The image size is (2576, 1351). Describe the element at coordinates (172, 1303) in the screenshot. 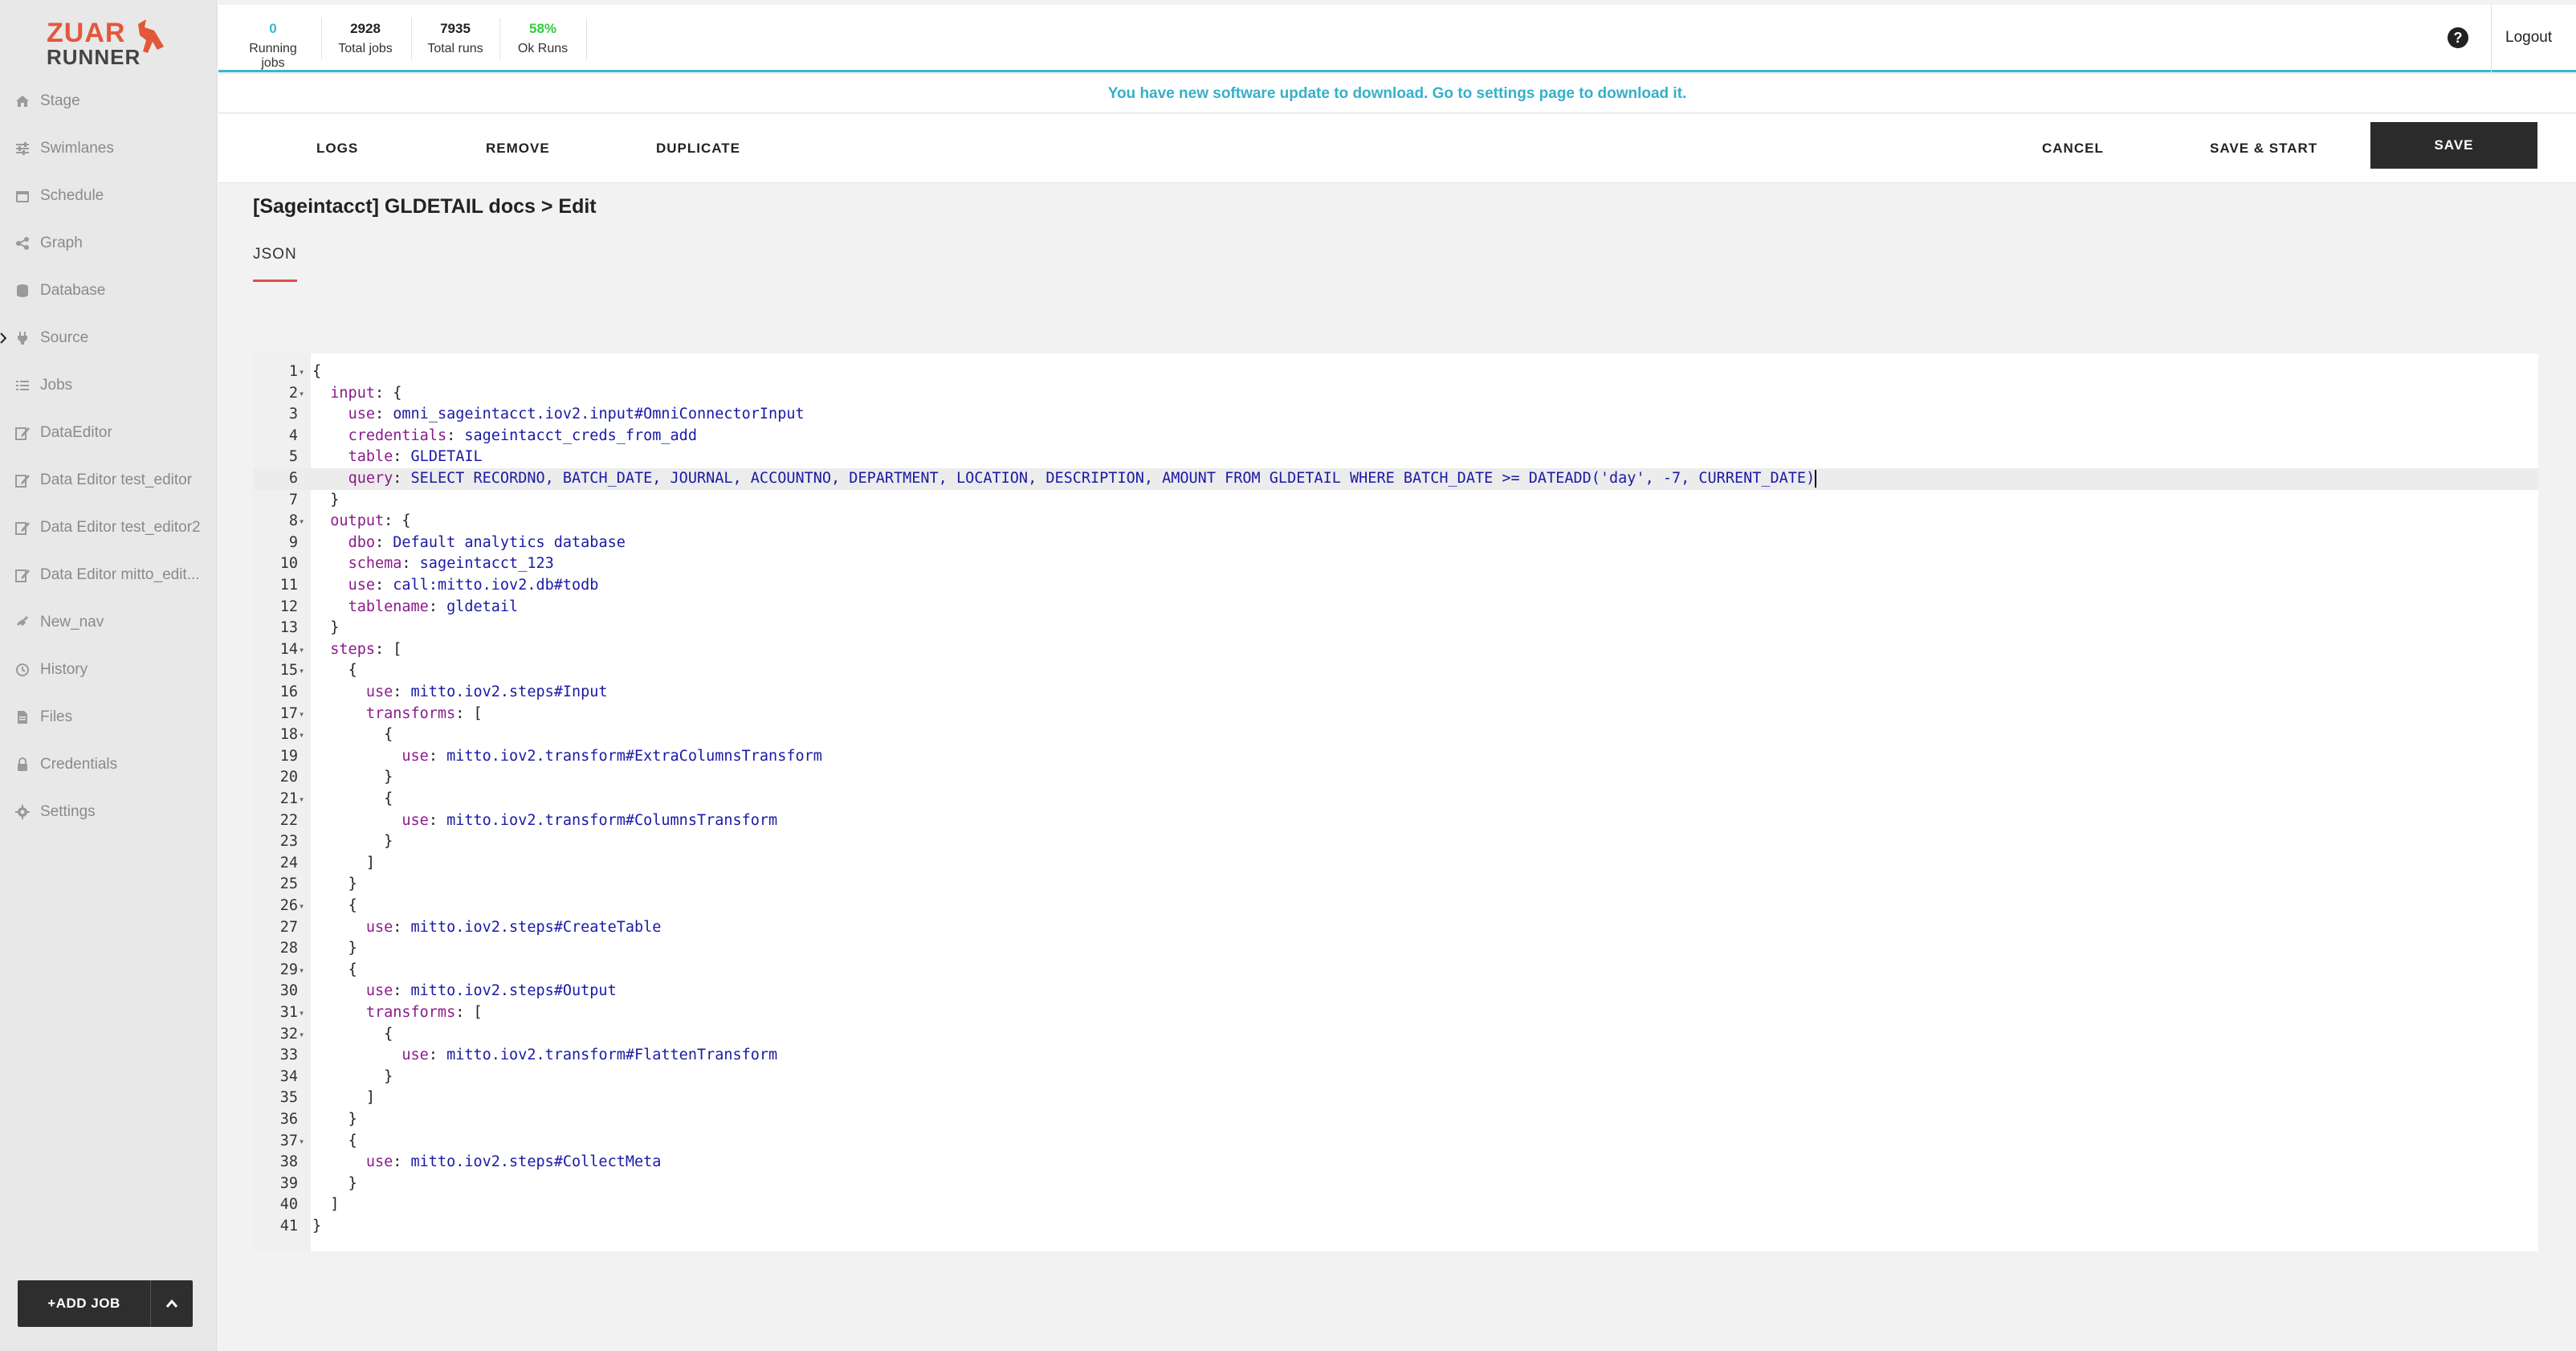

I see `add-job-menu-toggle` at that location.